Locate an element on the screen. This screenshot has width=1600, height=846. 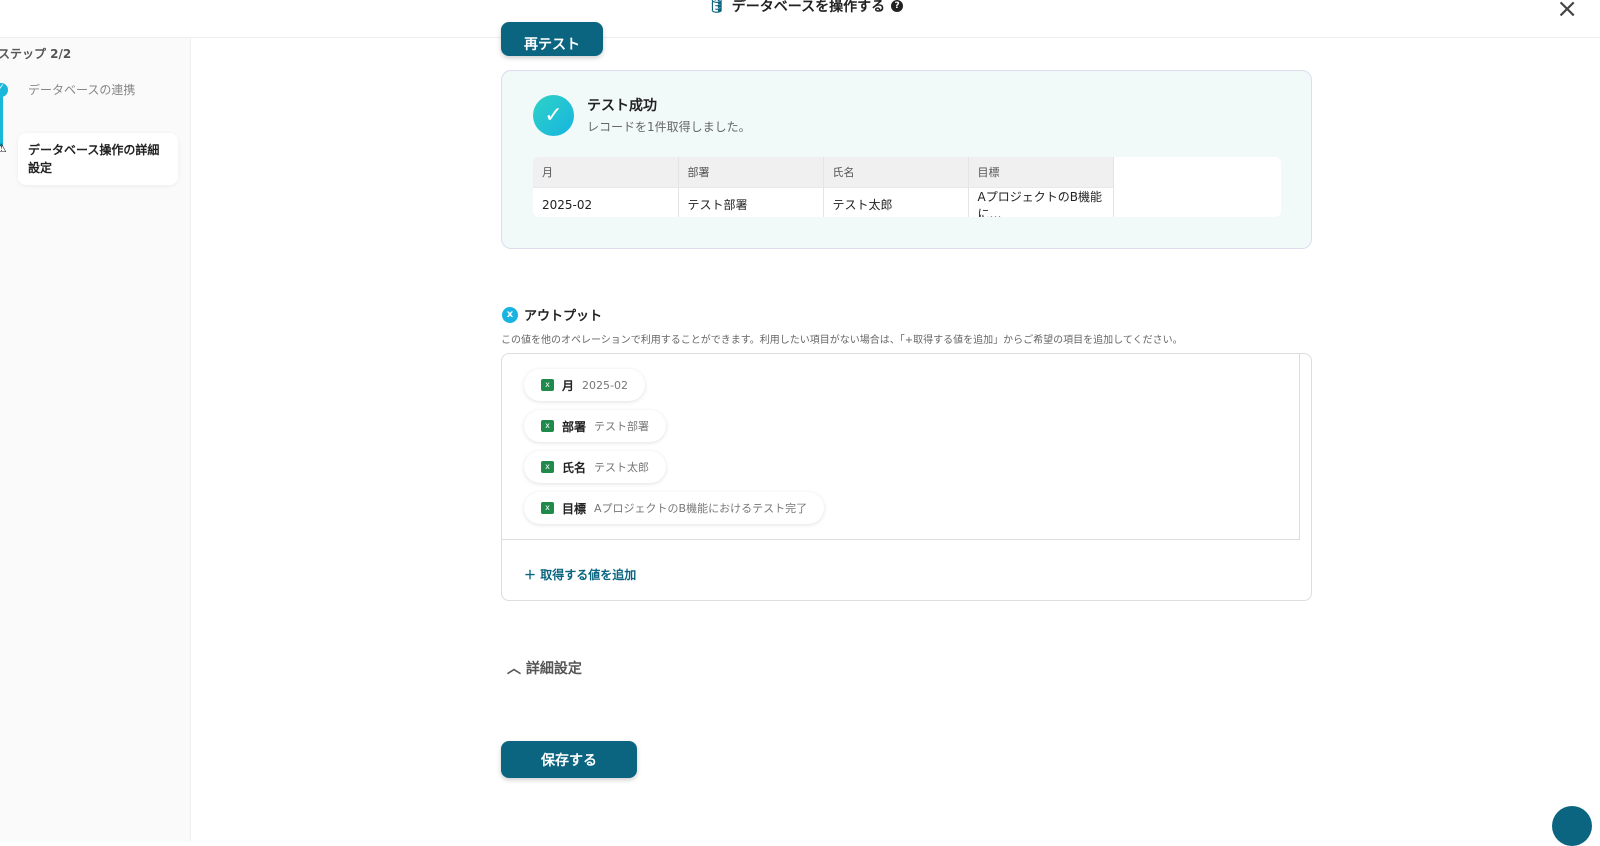
chip-value: テスト太郎 is located at coordinates (622, 467).